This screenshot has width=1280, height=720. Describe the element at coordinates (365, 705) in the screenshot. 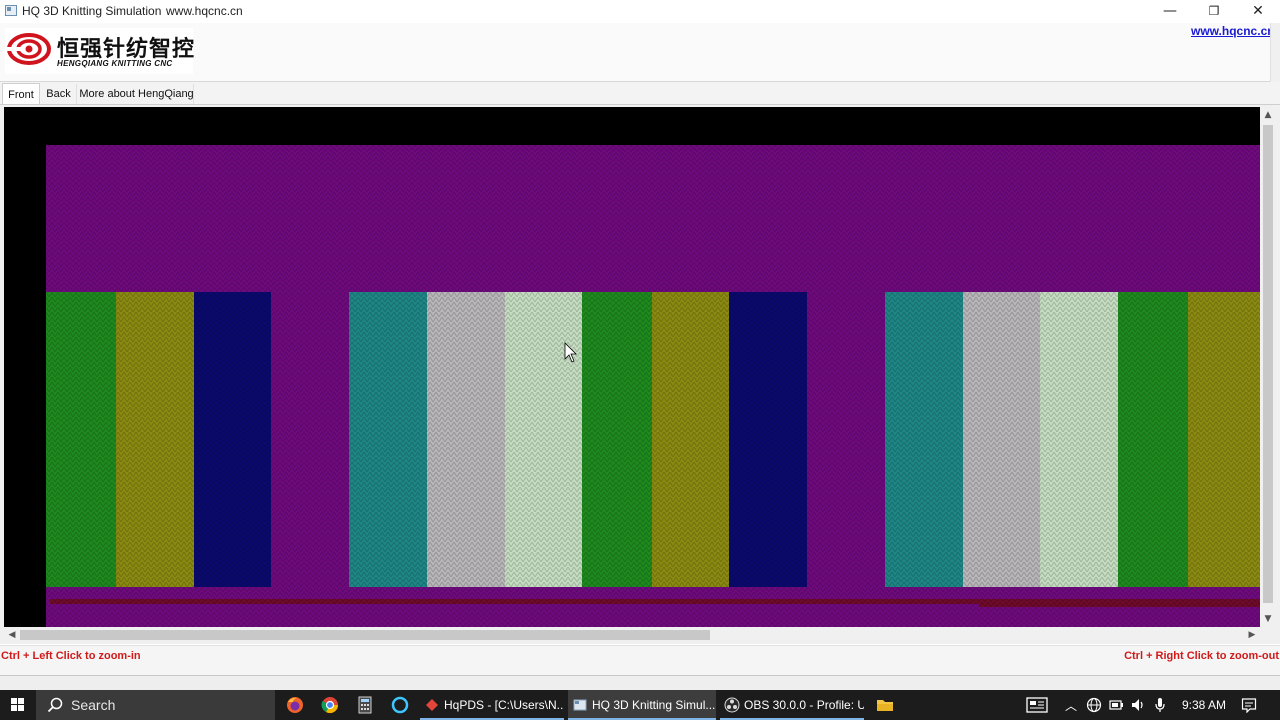

I see `calculator-icon` at that location.